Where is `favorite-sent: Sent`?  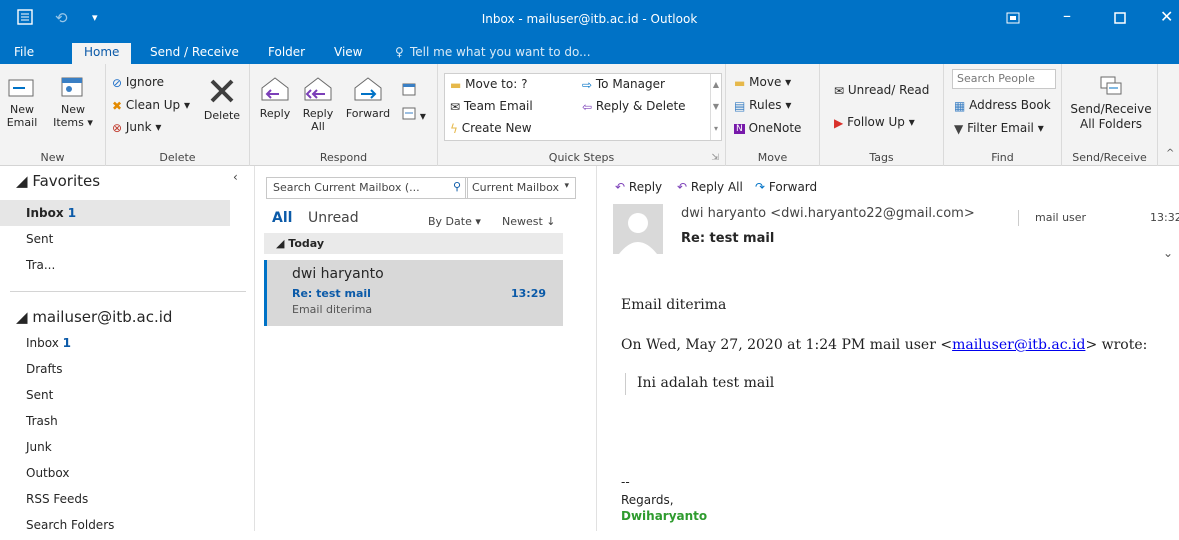
favorite-sent: Sent is located at coordinates (115, 239).